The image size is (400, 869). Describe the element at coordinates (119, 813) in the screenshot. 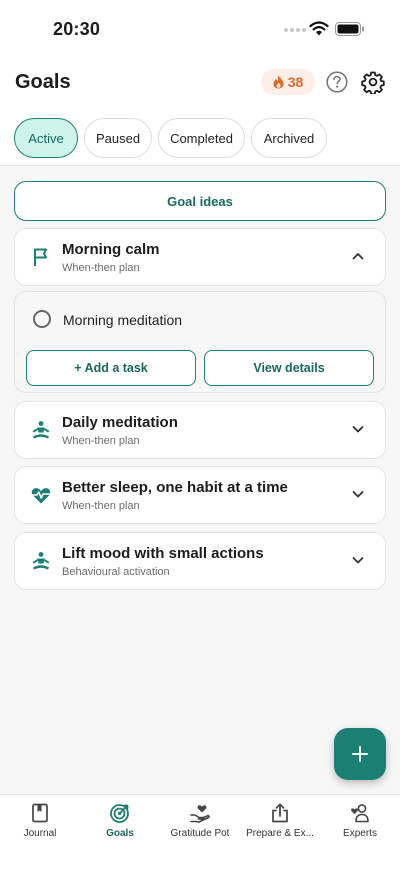

I see `target-icon` at that location.